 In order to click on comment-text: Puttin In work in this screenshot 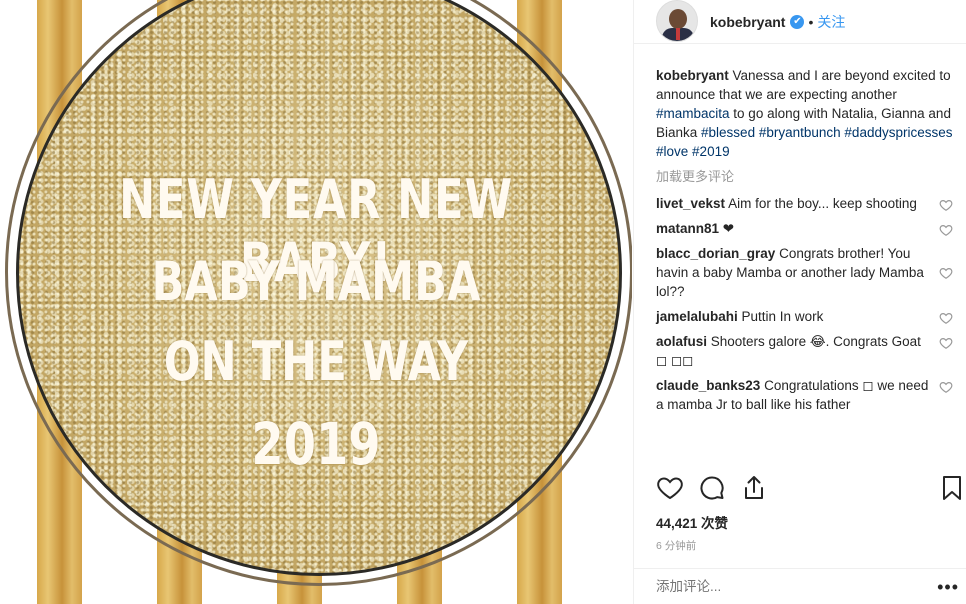, I will do `click(780, 316)`.